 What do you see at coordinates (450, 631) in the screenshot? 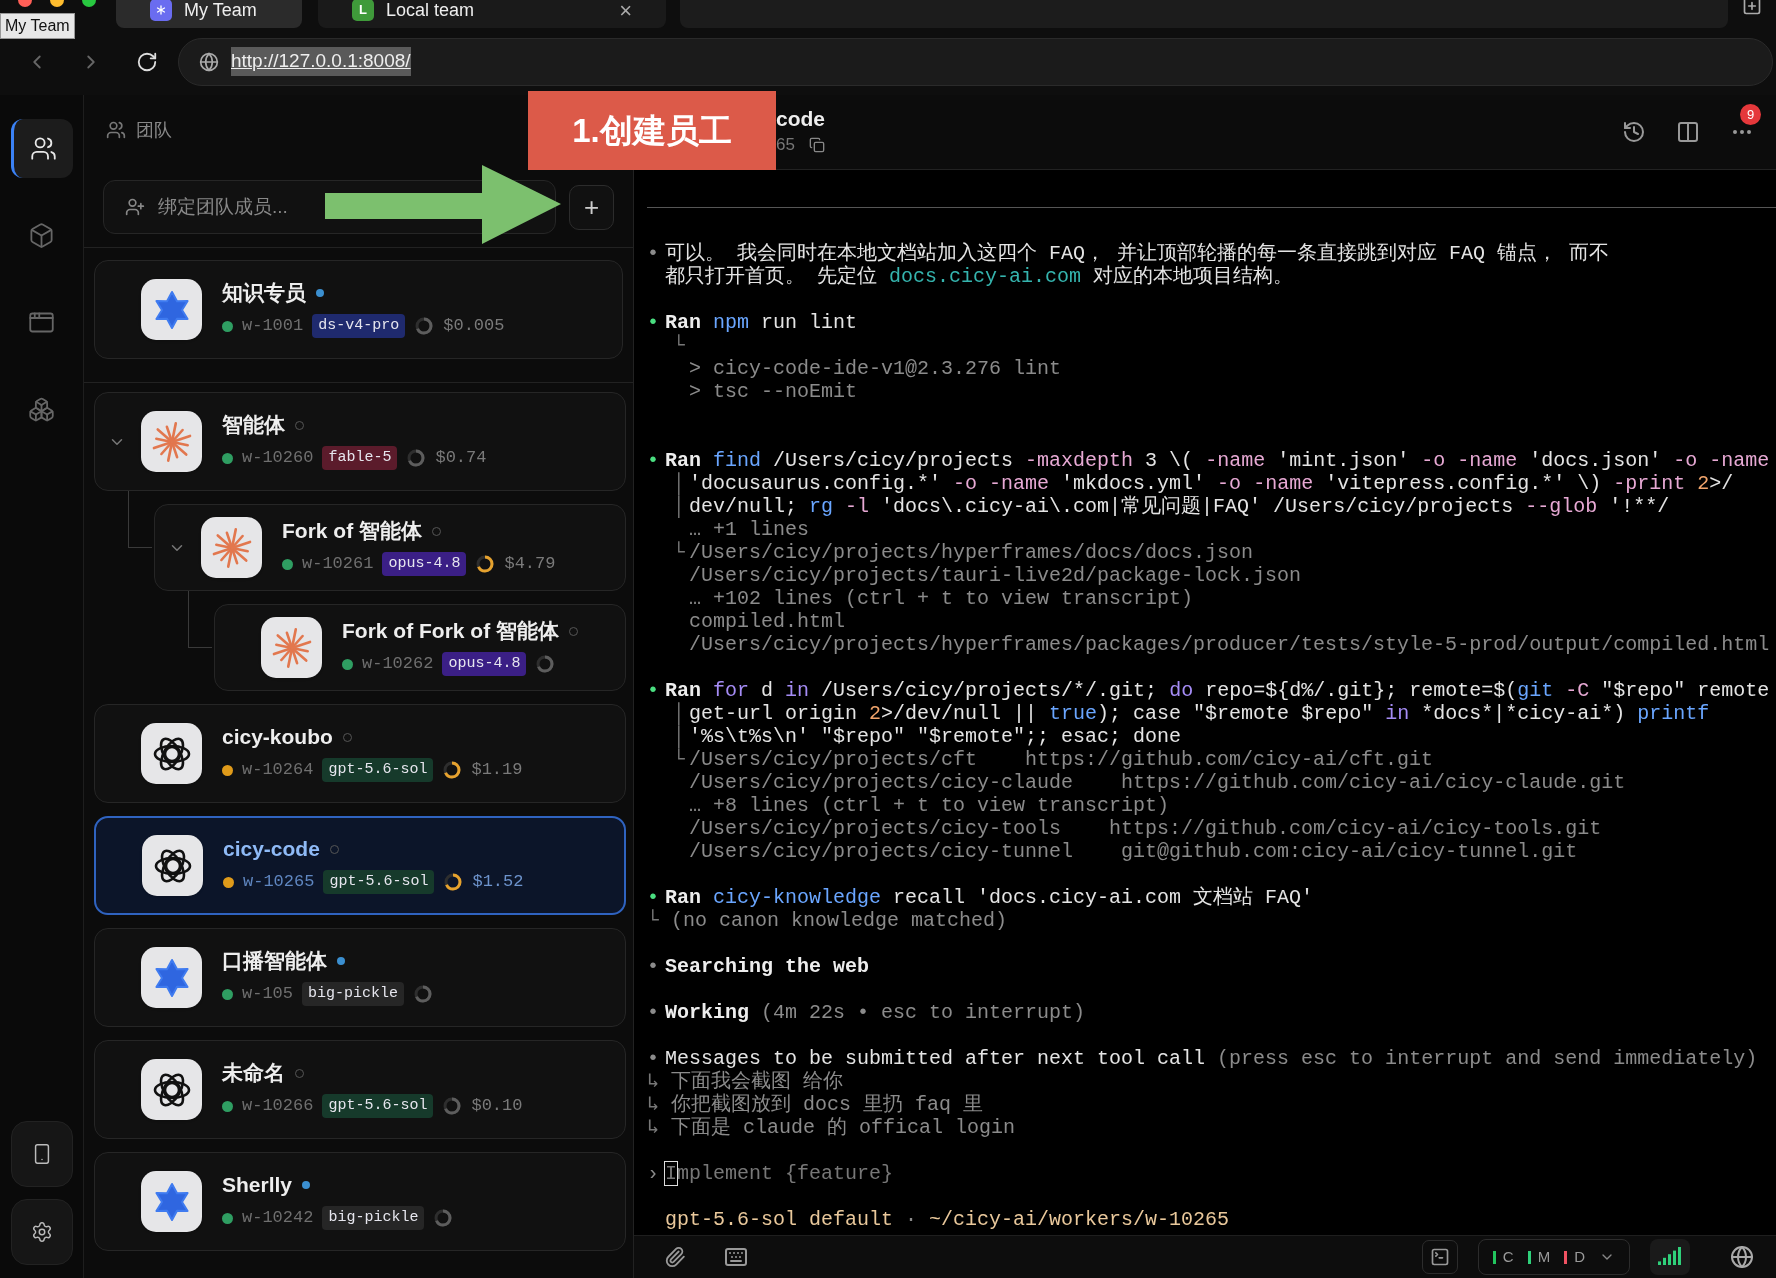
I see `member-name: Fork of Fork of 智能体` at bounding box center [450, 631].